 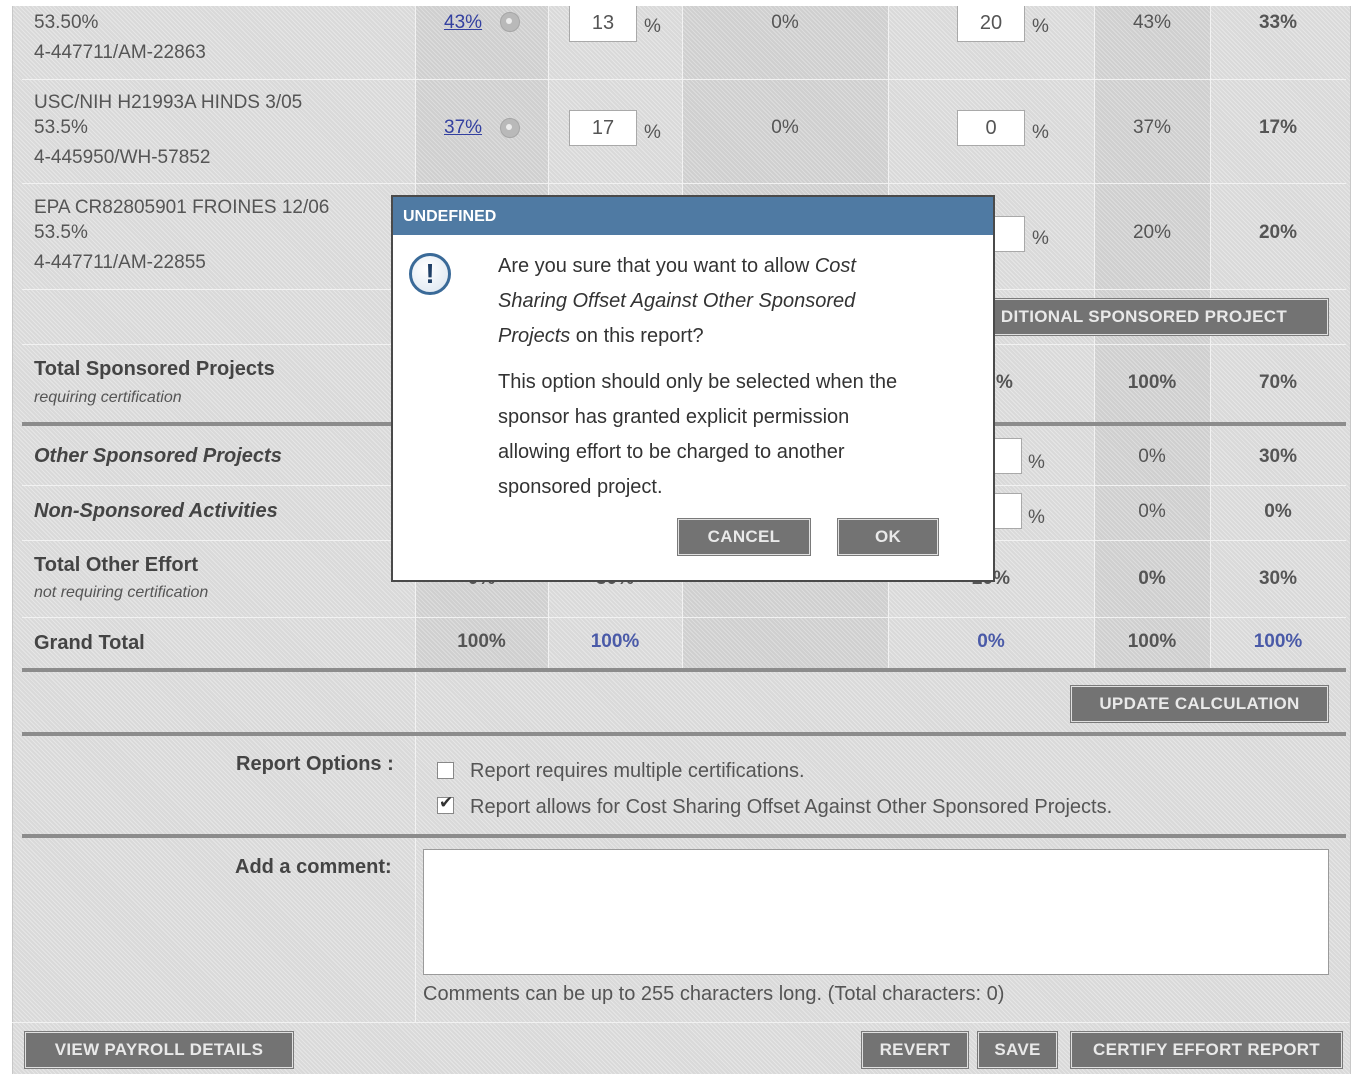 I want to click on col6-value: 20%, so click(x=1152, y=232).